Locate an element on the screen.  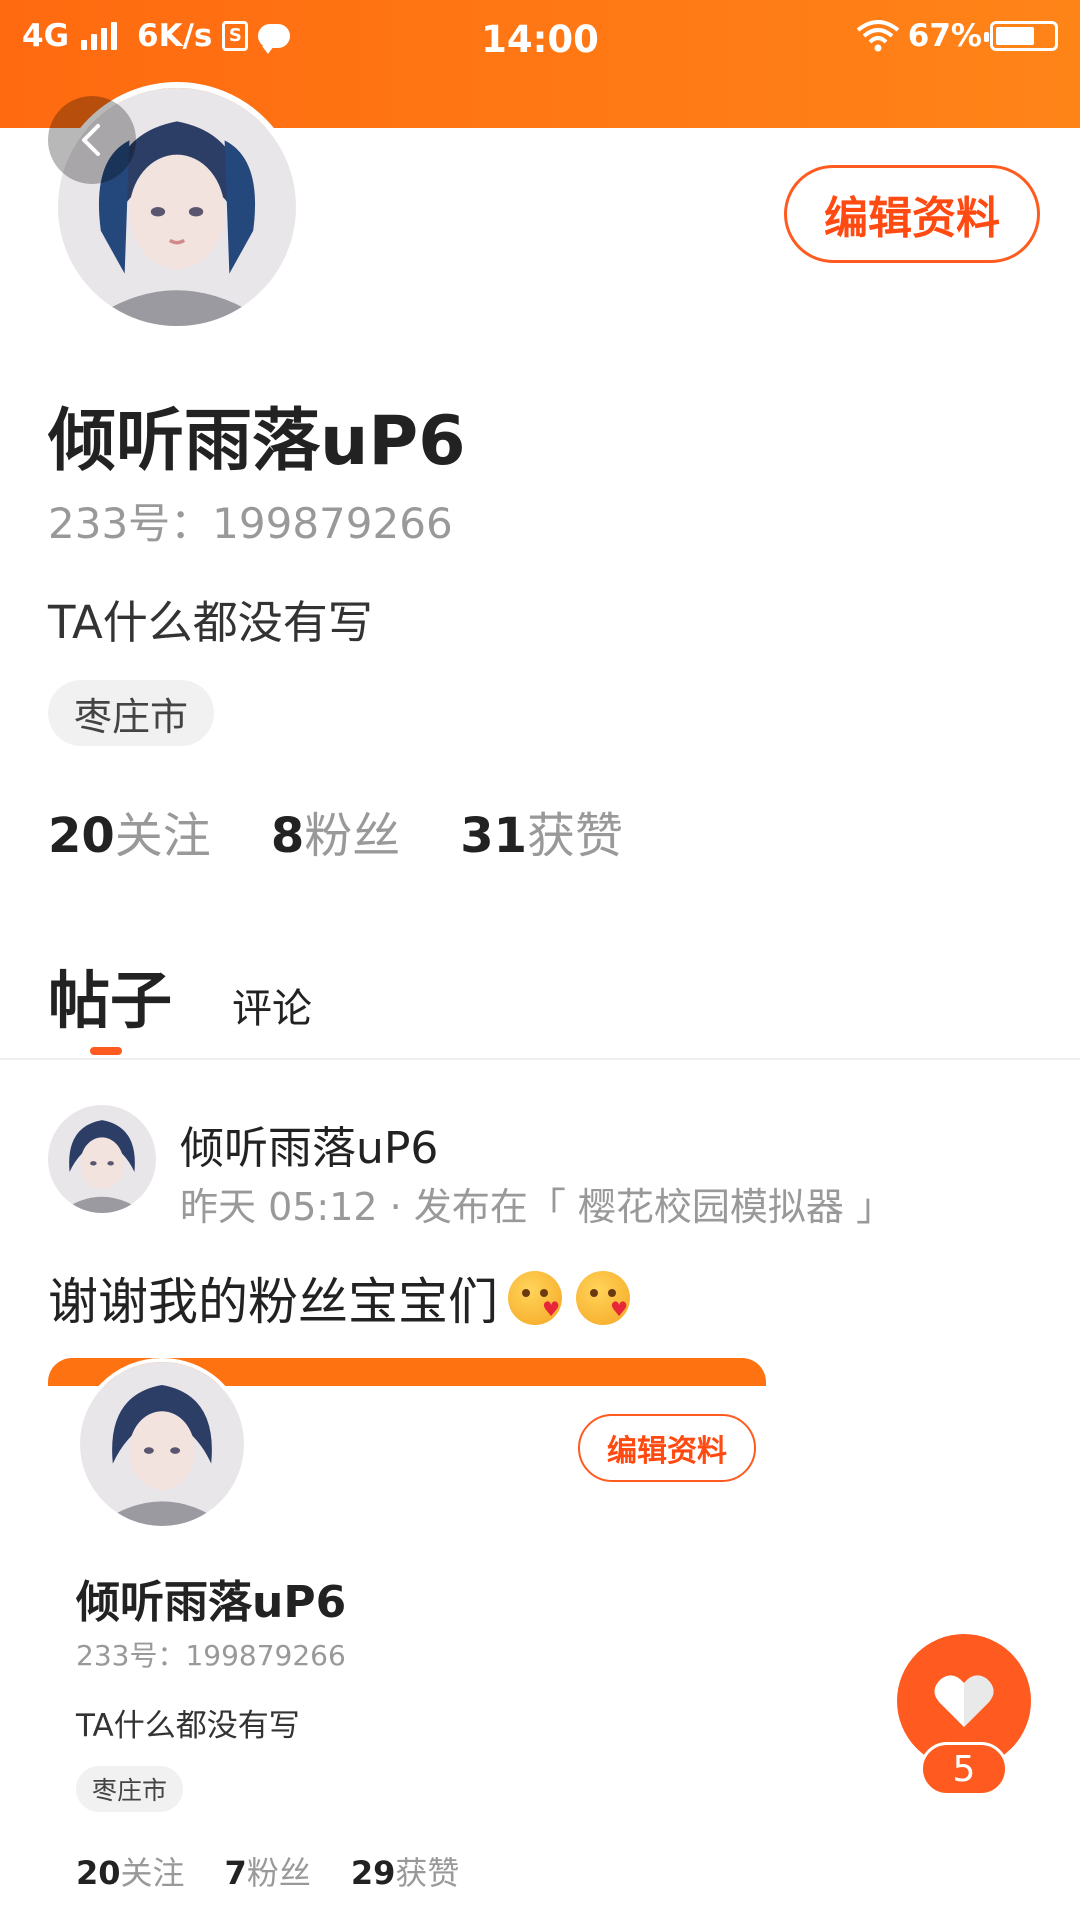
battery-percent: 67% is located at coordinates (944, 36).